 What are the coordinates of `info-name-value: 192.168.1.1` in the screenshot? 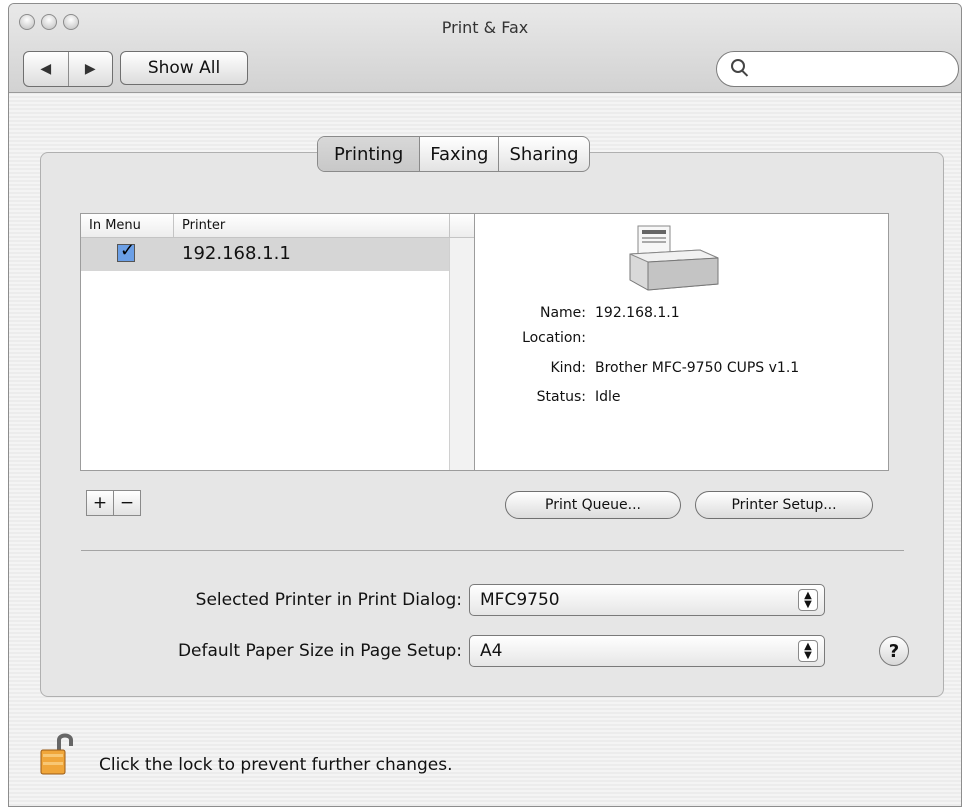 It's located at (637, 313).